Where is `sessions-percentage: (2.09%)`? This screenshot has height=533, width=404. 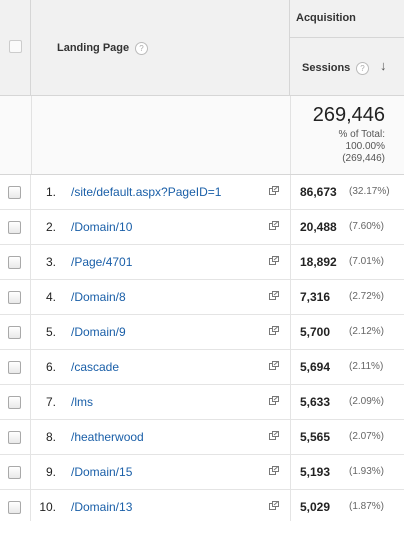 sessions-percentage: (2.09%) is located at coordinates (367, 401).